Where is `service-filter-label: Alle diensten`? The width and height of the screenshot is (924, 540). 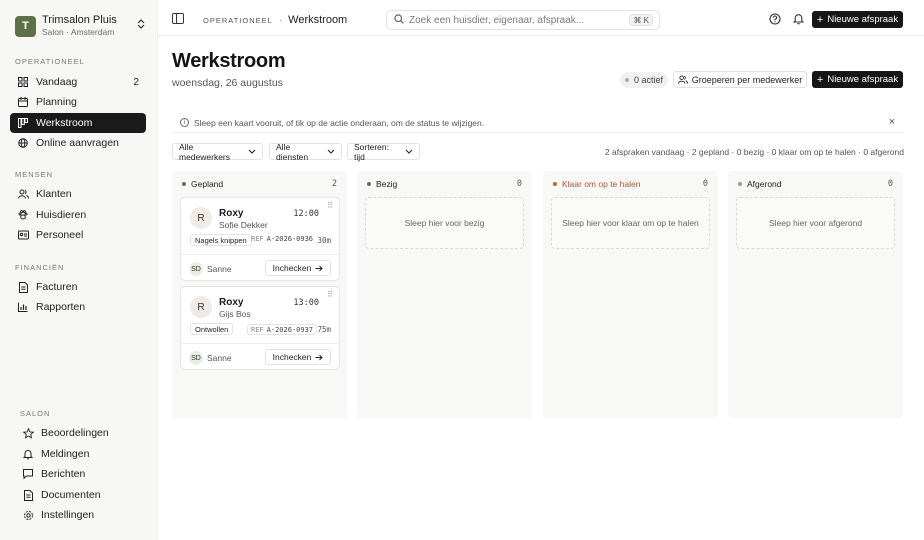 service-filter-label: Alle diensten is located at coordinates (292, 151).